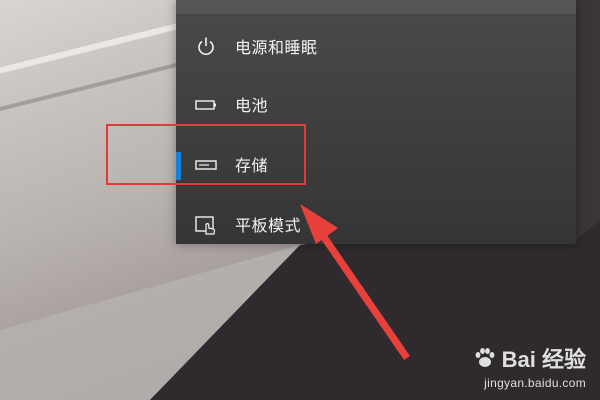  What do you see at coordinates (543, 359) in the screenshot?
I see `watermark-brand: Bai 经验` at bounding box center [543, 359].